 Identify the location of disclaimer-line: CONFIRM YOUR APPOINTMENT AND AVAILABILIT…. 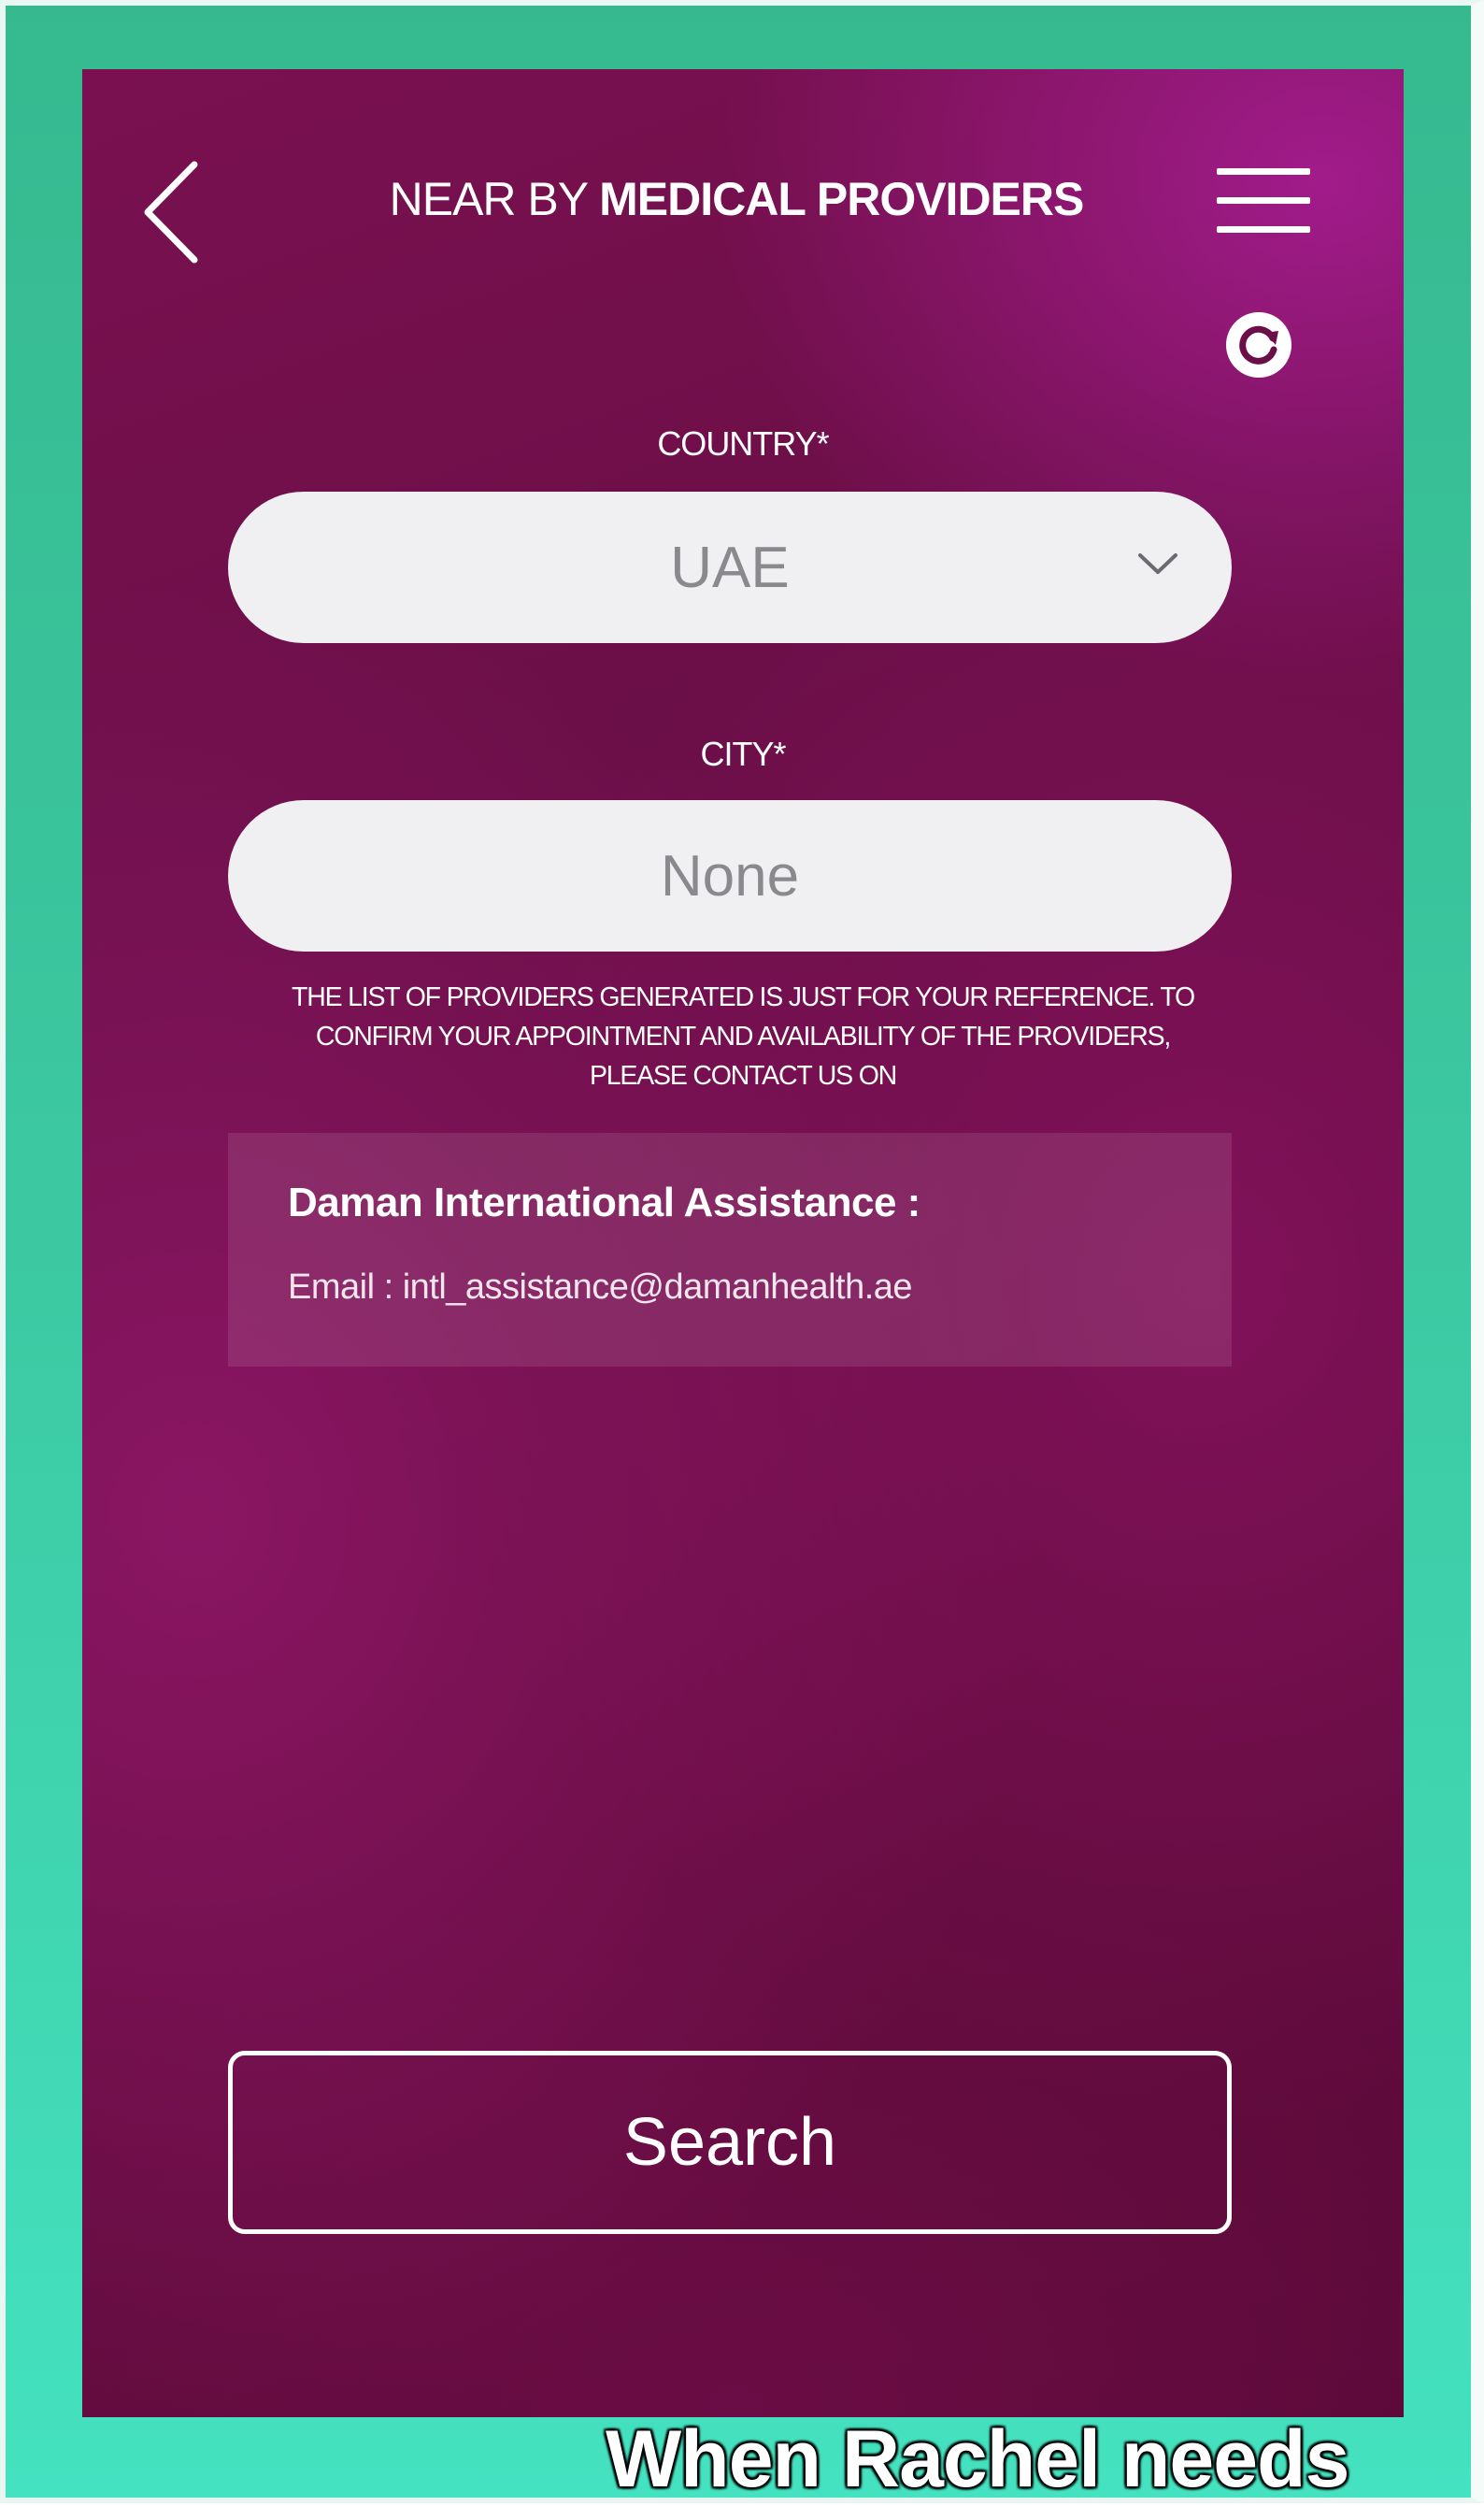
(743, 1037).